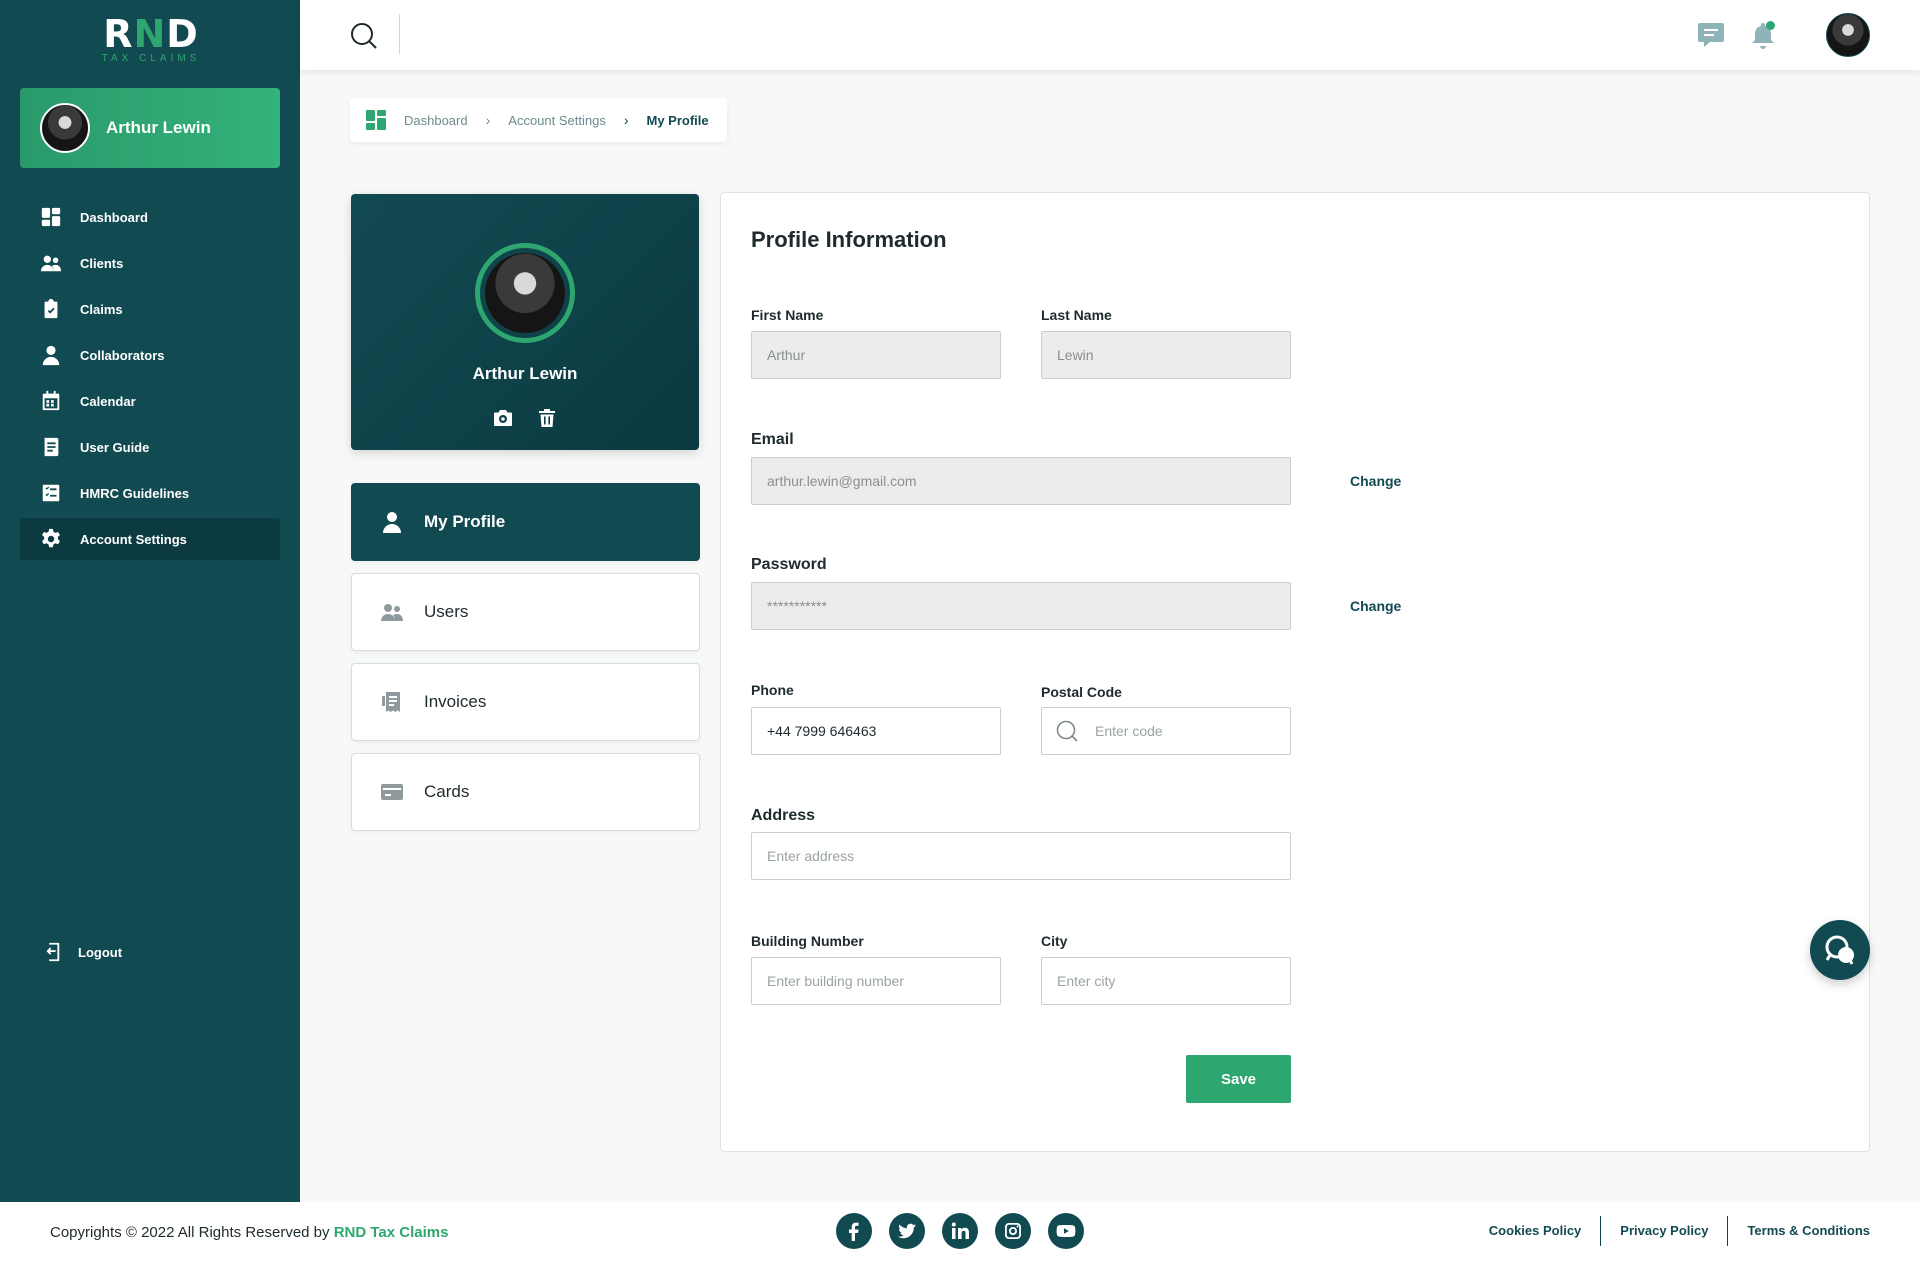  I want to click on password-field, so click(1021, 606).